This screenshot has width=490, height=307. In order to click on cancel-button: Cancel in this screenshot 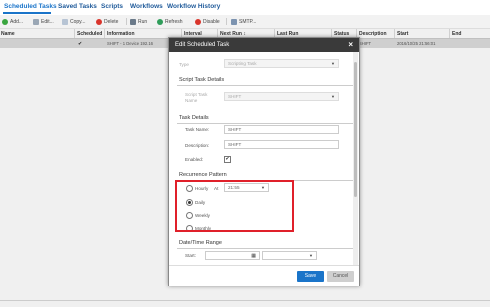, I will do `click(340, 276)`.